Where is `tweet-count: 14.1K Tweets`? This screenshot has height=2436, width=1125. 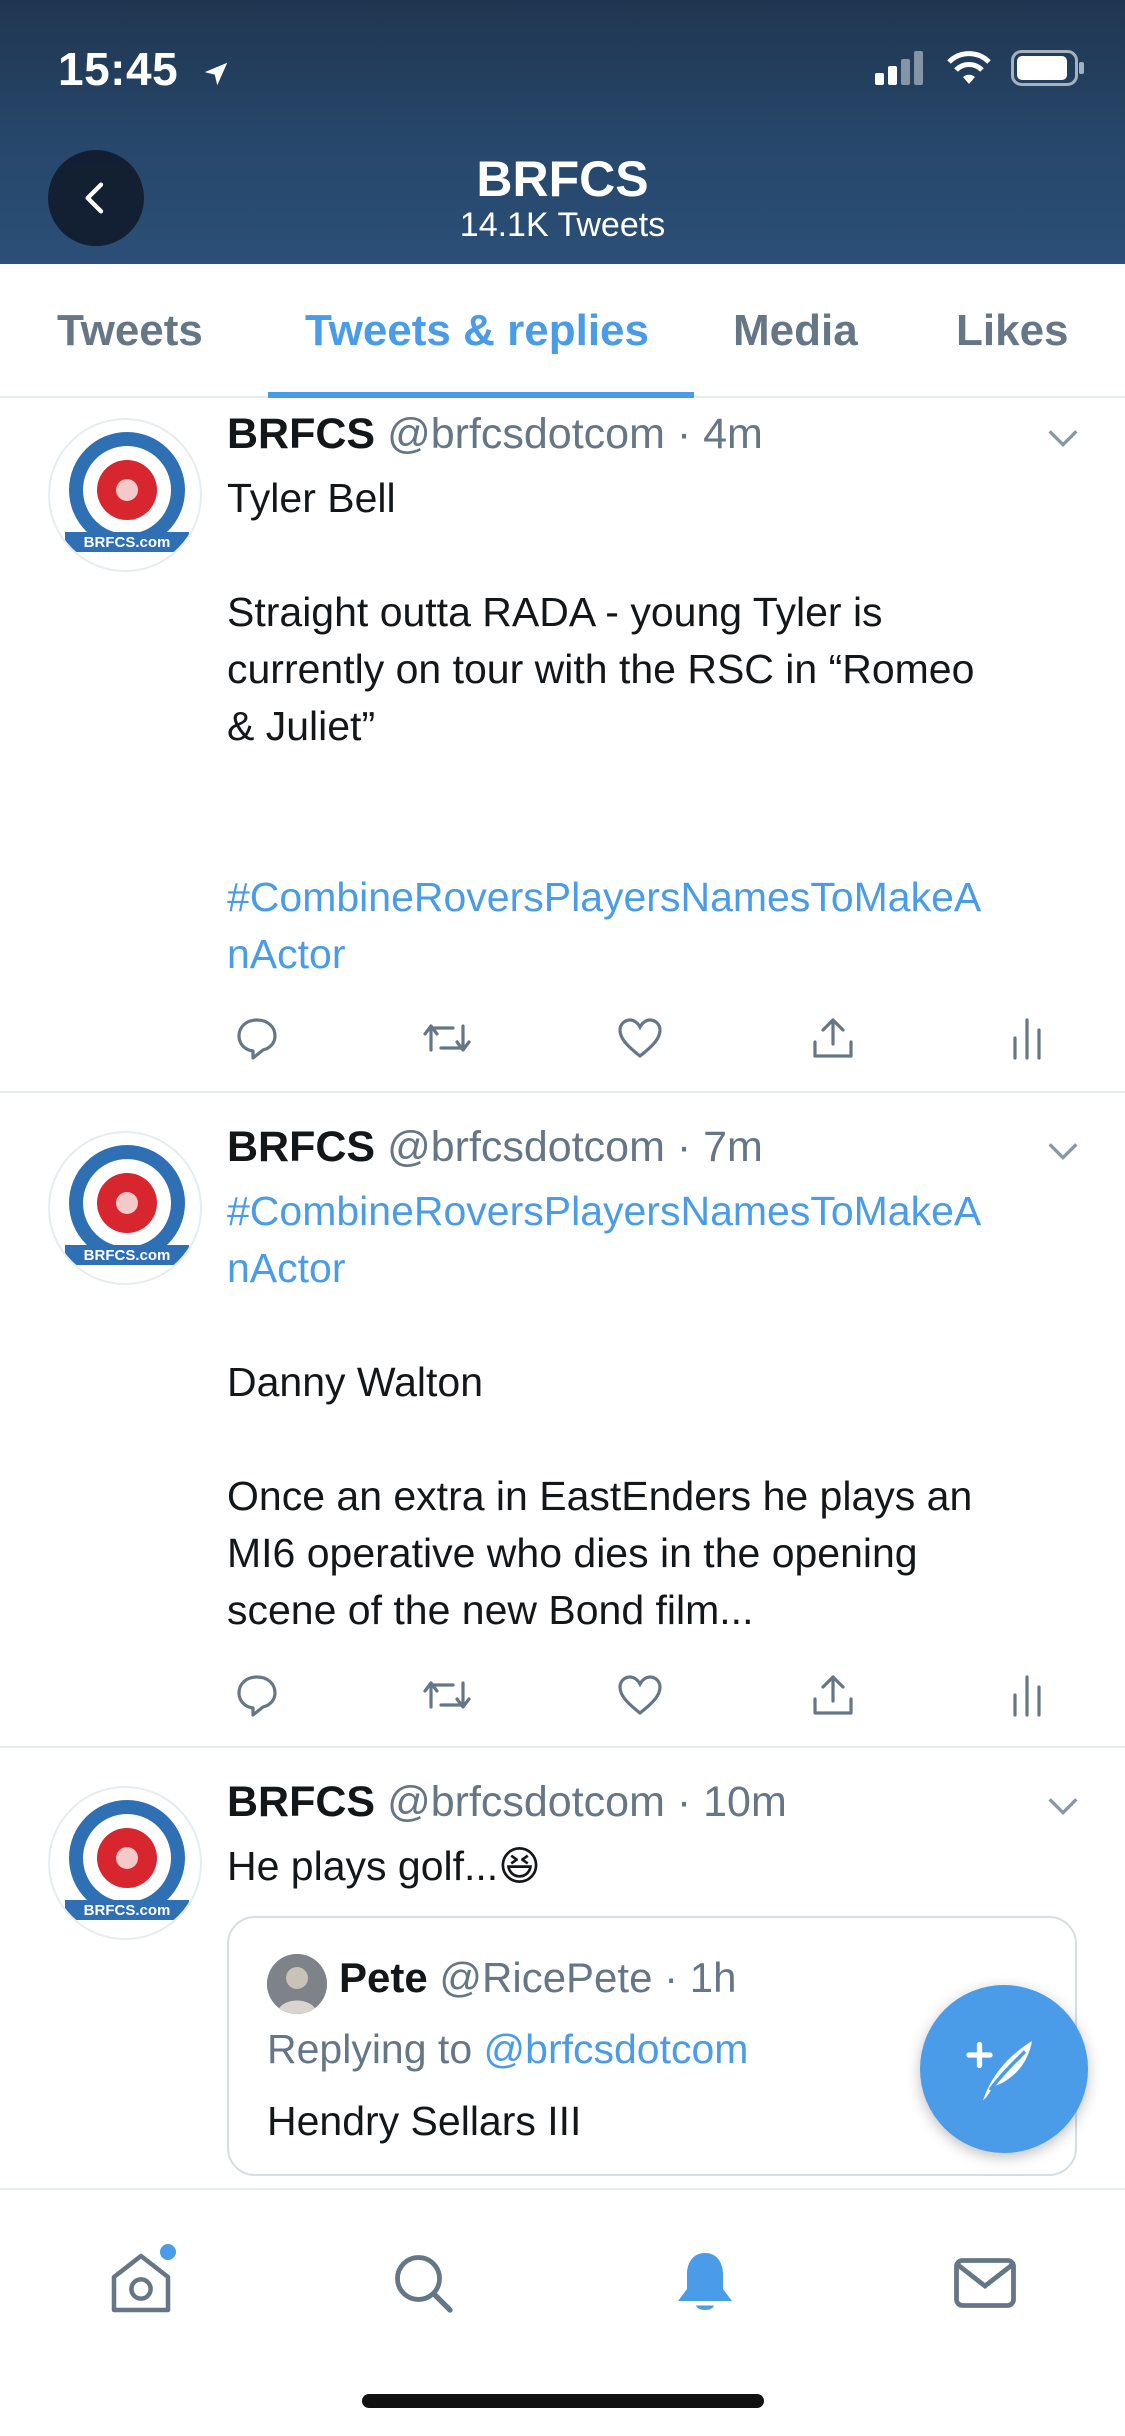 tweet-count: 14.1K Tweets is located at coordinates (562, 225).